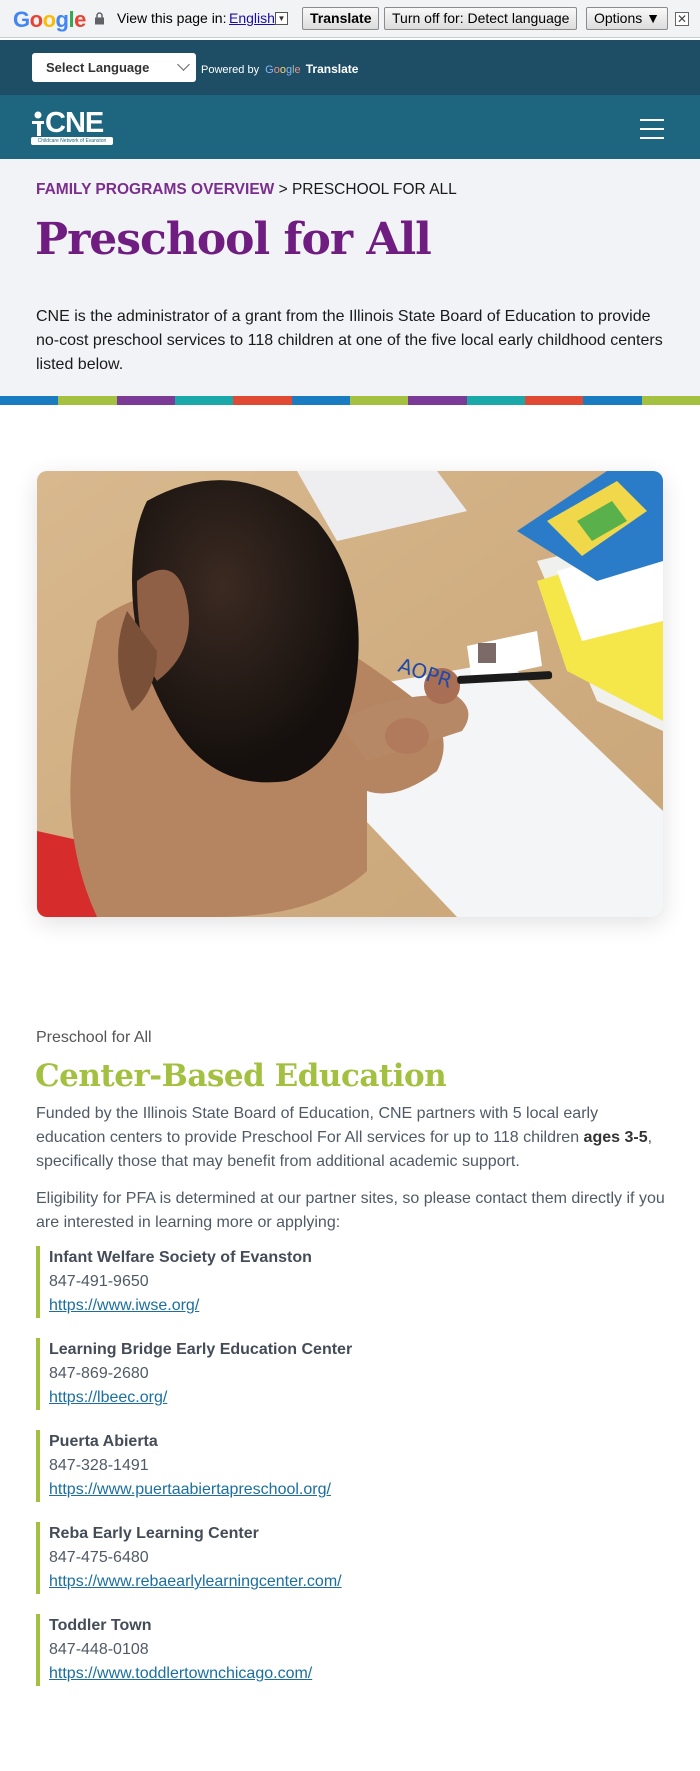 The height and width of the screenshot is (1771, 700). What do you see at coordinates (100, 1625) in the screenshot?
I see `center-name: Toddler Town` at bounding box center [100, 1625].